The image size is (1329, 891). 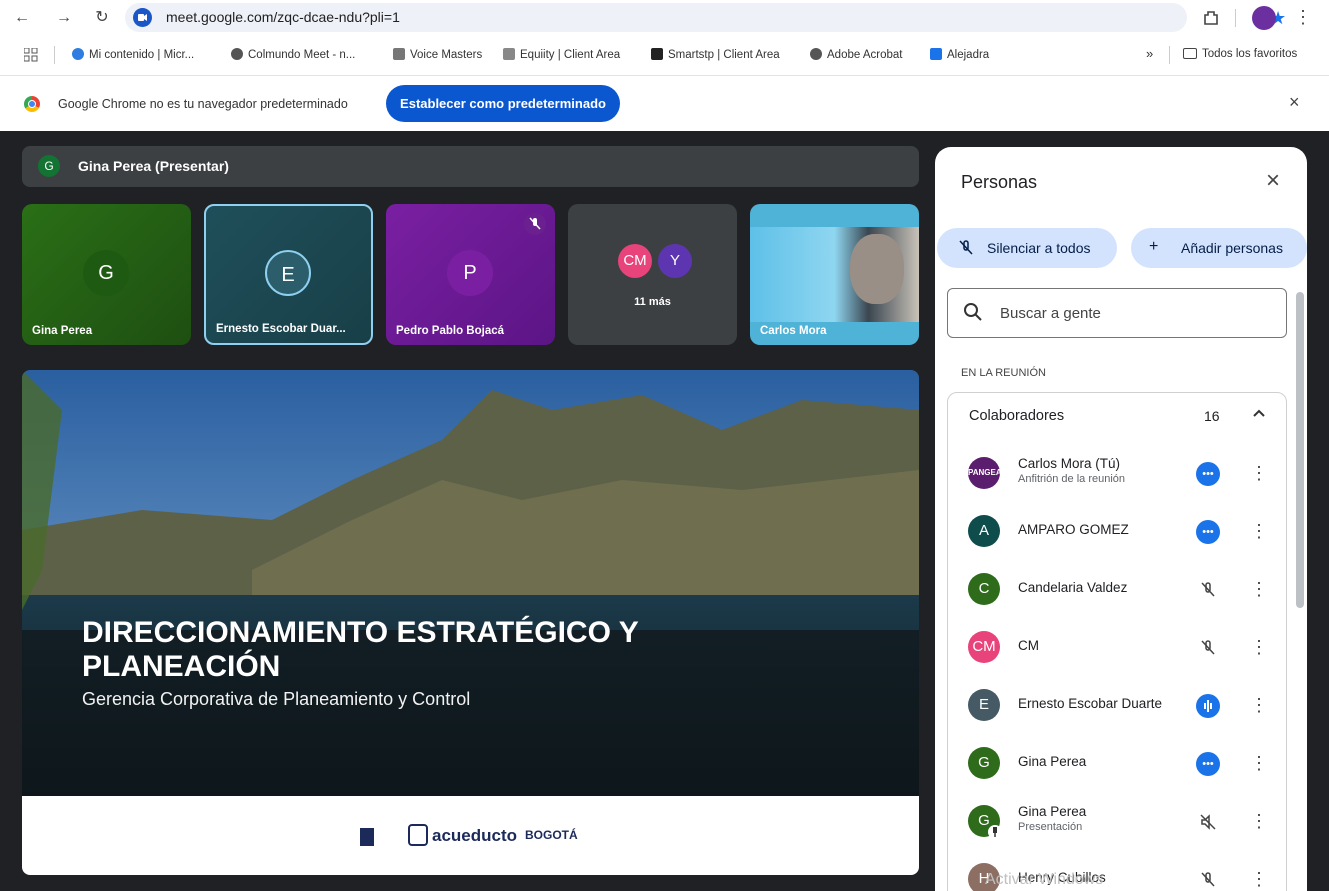 What do you see at coordinates (1211, 18) in the screenshot?
I see `extensions-icon` at bounding box center [1211, 18].